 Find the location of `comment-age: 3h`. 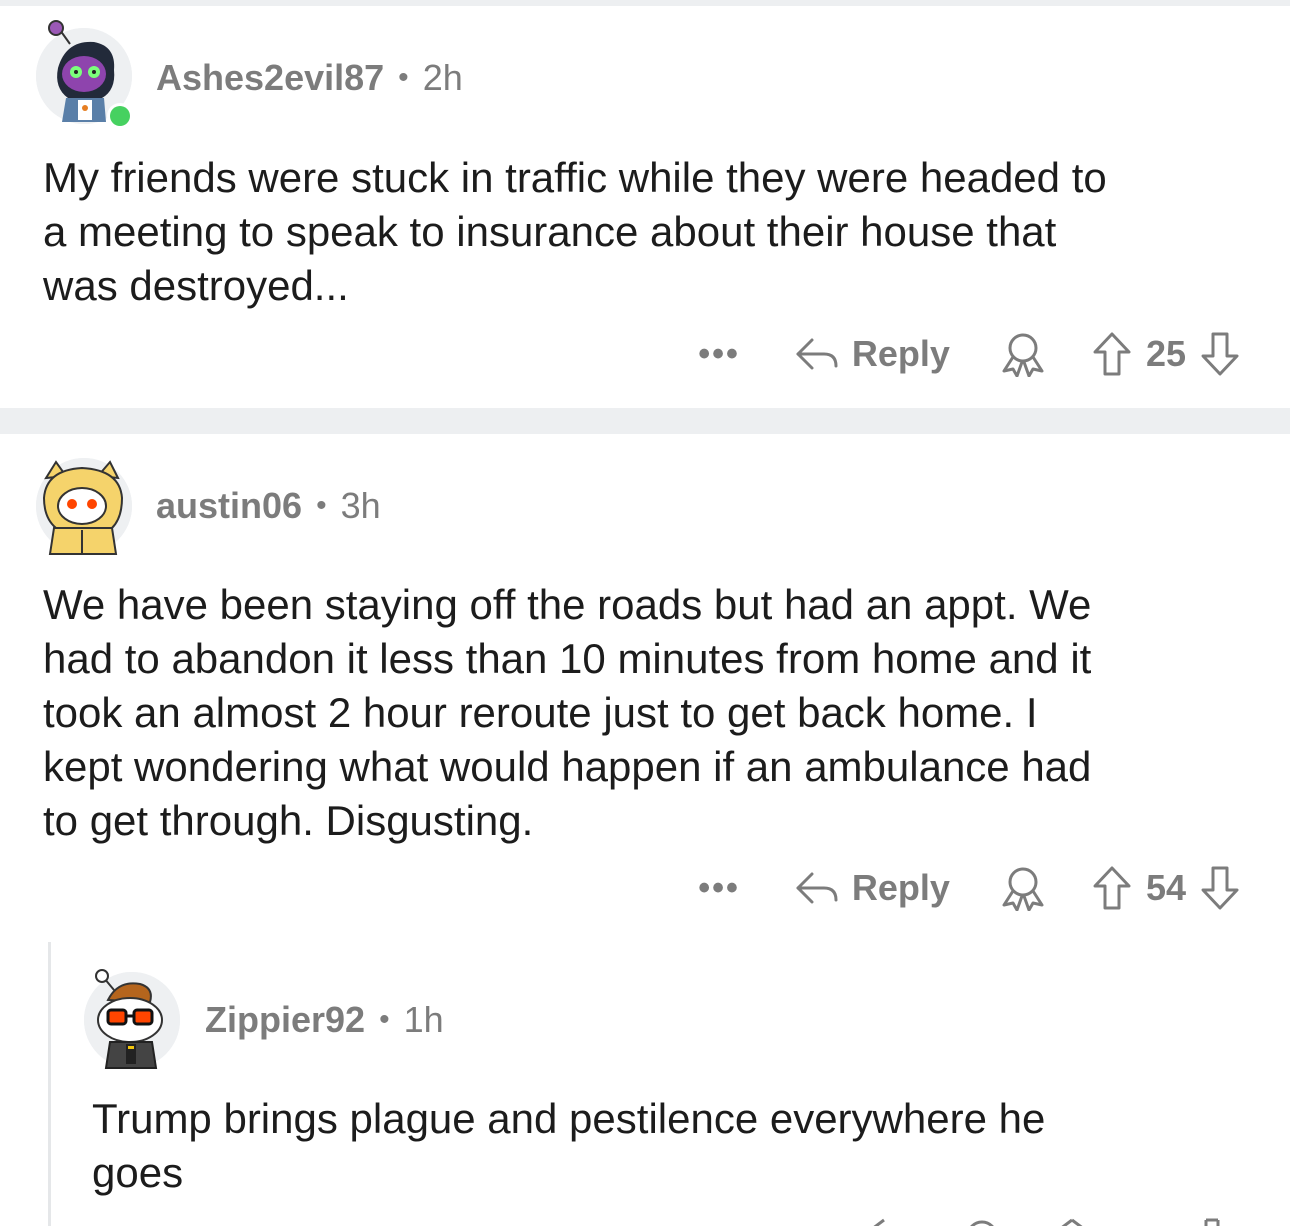

comment-age: 3h is located at coordinates (360, 505).